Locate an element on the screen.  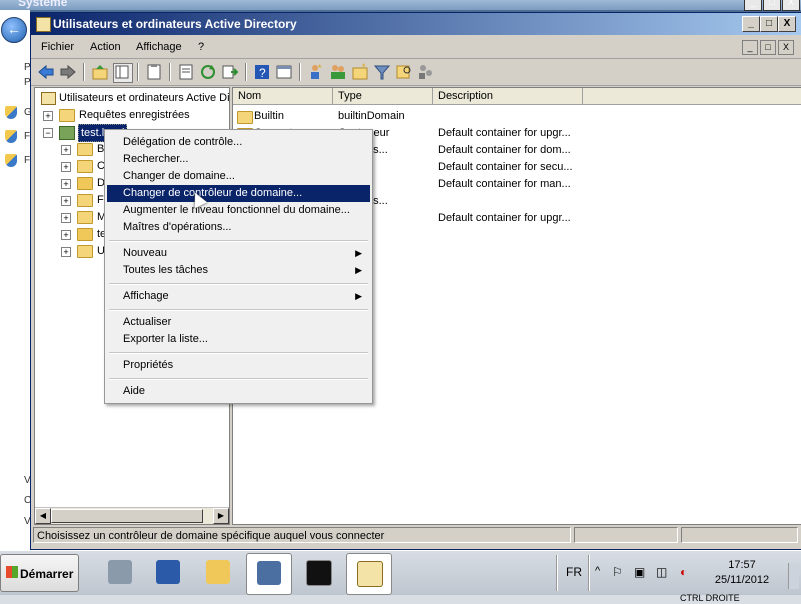
mdi-minimize-button: _ is located at coordinates (750, 47).